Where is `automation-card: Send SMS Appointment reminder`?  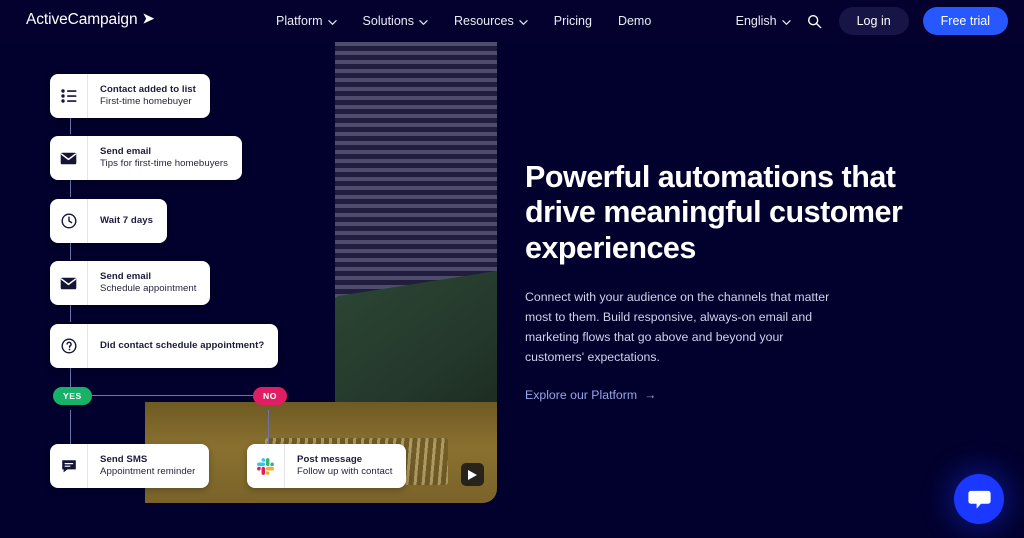 automation-card: Send SMS Appointment reminder is located at coordinates (130, 466).